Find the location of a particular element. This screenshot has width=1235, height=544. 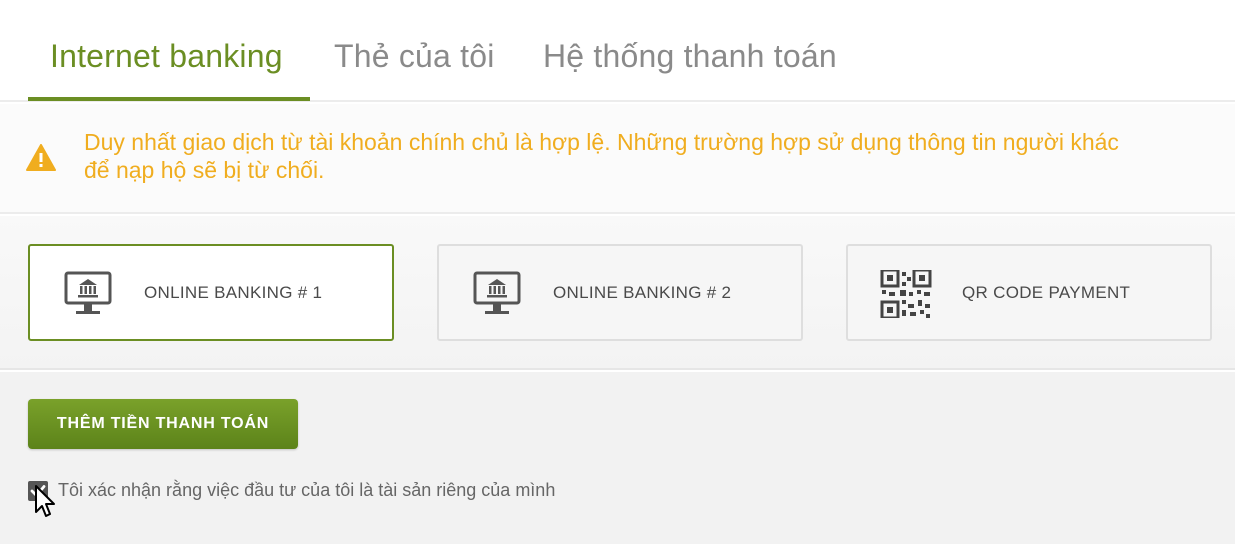

tab-my-cards: Thẻ của tôi is located at coordinates (414, 56).